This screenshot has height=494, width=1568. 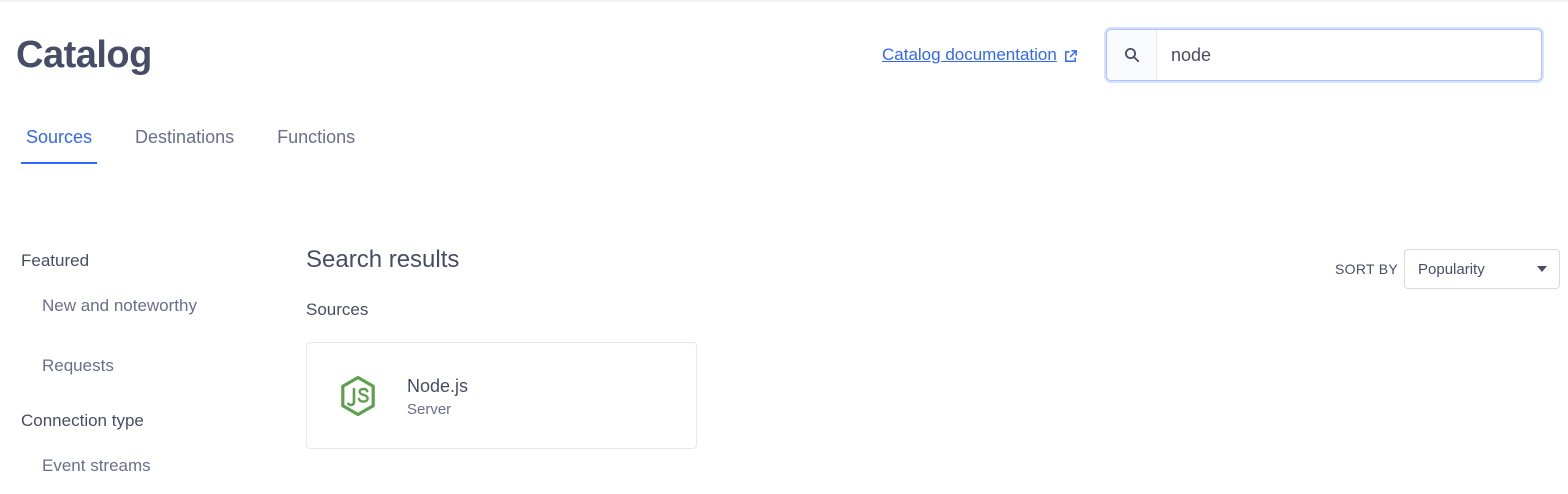 What do you see at coordinates (96, 466) in the screenshot?
I see `sidebar-item-event-streams: Event streams` at bounding box center [96, 466].